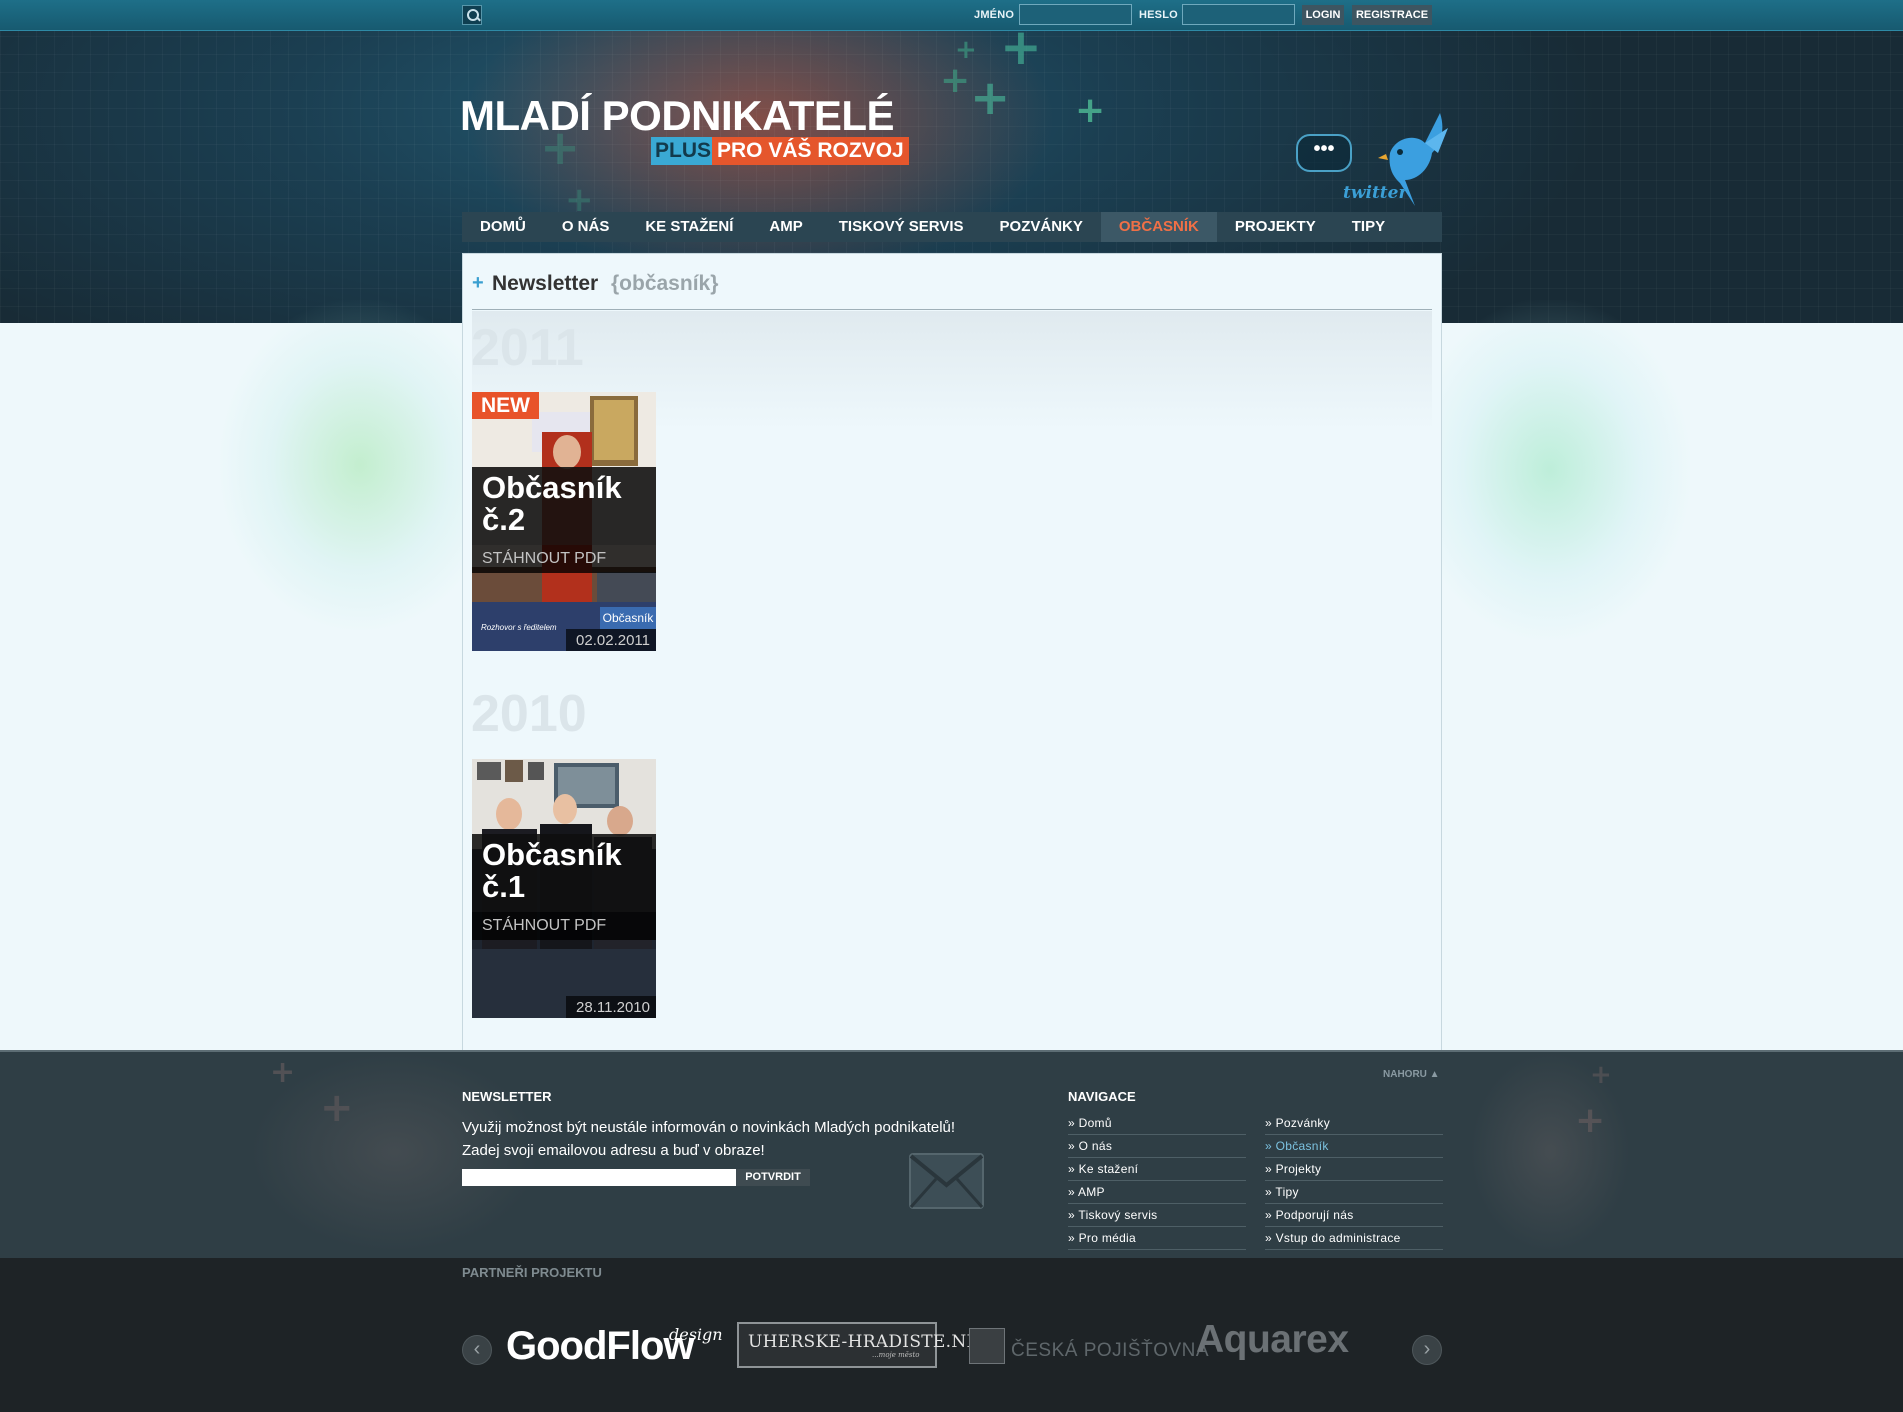 Image resolution: width=1903 pixels, height=1412 pixels. What do you see at coordinates (527, 348) in the screenshot?
I see `year-heading: 2011` at bounding box center [527, 348].